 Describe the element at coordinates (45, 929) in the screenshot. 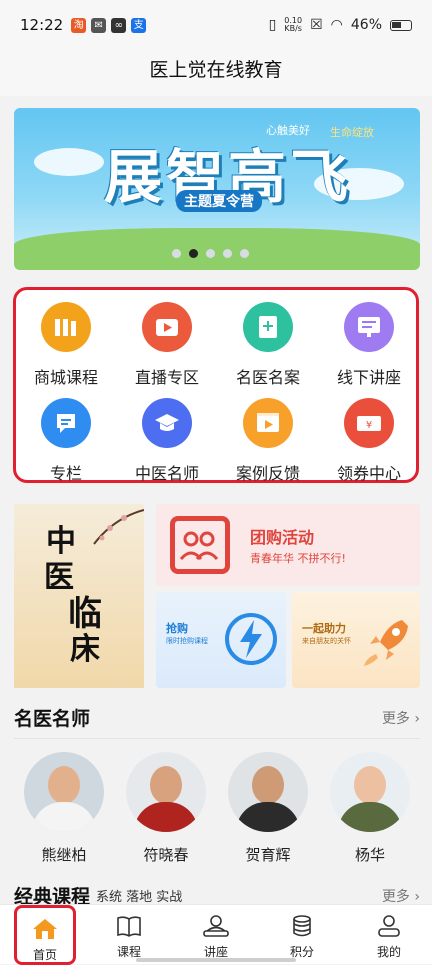

I see `home-icon` at that location.